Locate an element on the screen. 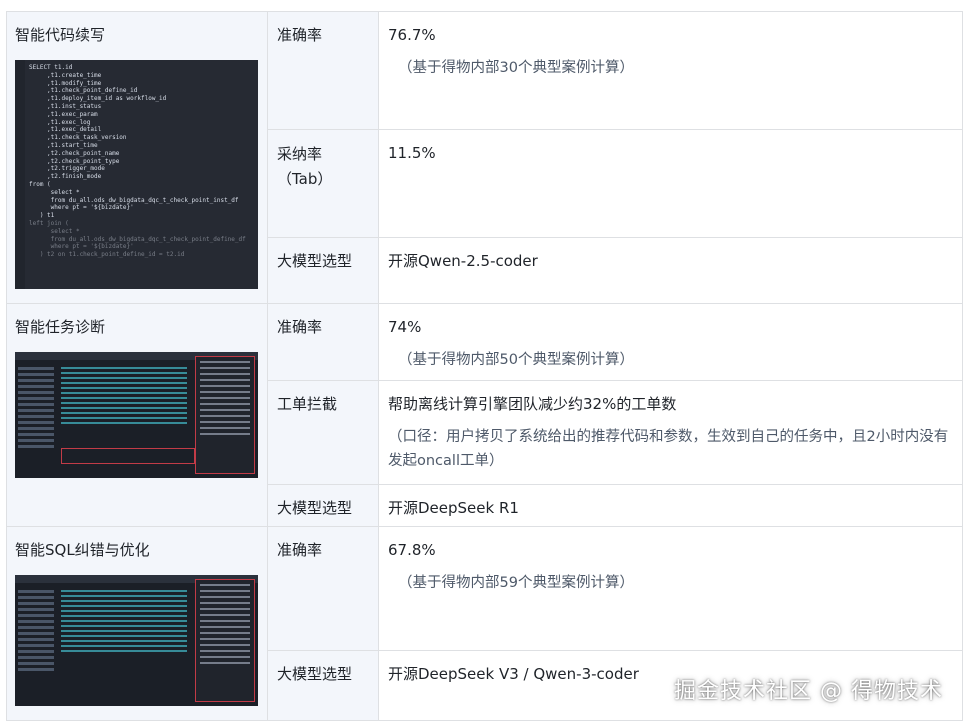 Image resolution: width=965 pixels, height=727 pixels. feature-title: 智能SQL纠错与优化 is located at coordinates (82, 550).